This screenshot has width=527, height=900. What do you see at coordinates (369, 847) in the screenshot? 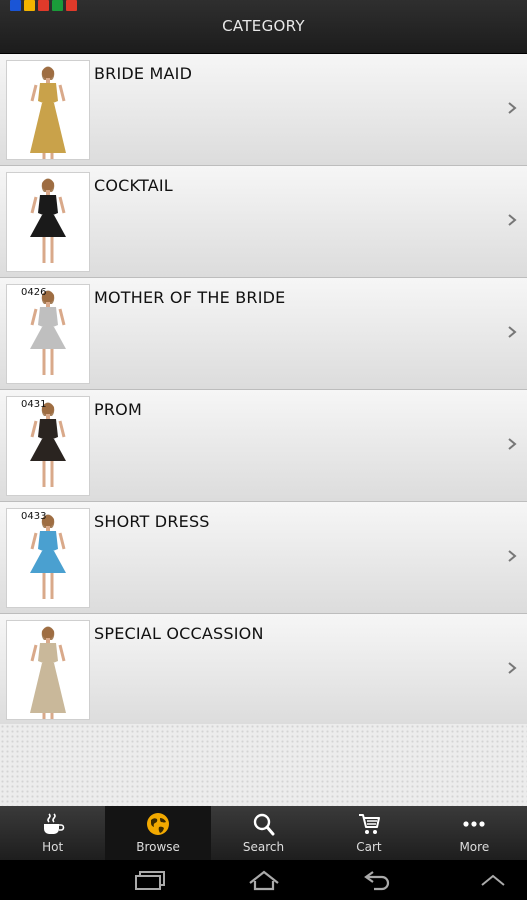
I see `tab-label: Cart` at bounding box center [369, 847].